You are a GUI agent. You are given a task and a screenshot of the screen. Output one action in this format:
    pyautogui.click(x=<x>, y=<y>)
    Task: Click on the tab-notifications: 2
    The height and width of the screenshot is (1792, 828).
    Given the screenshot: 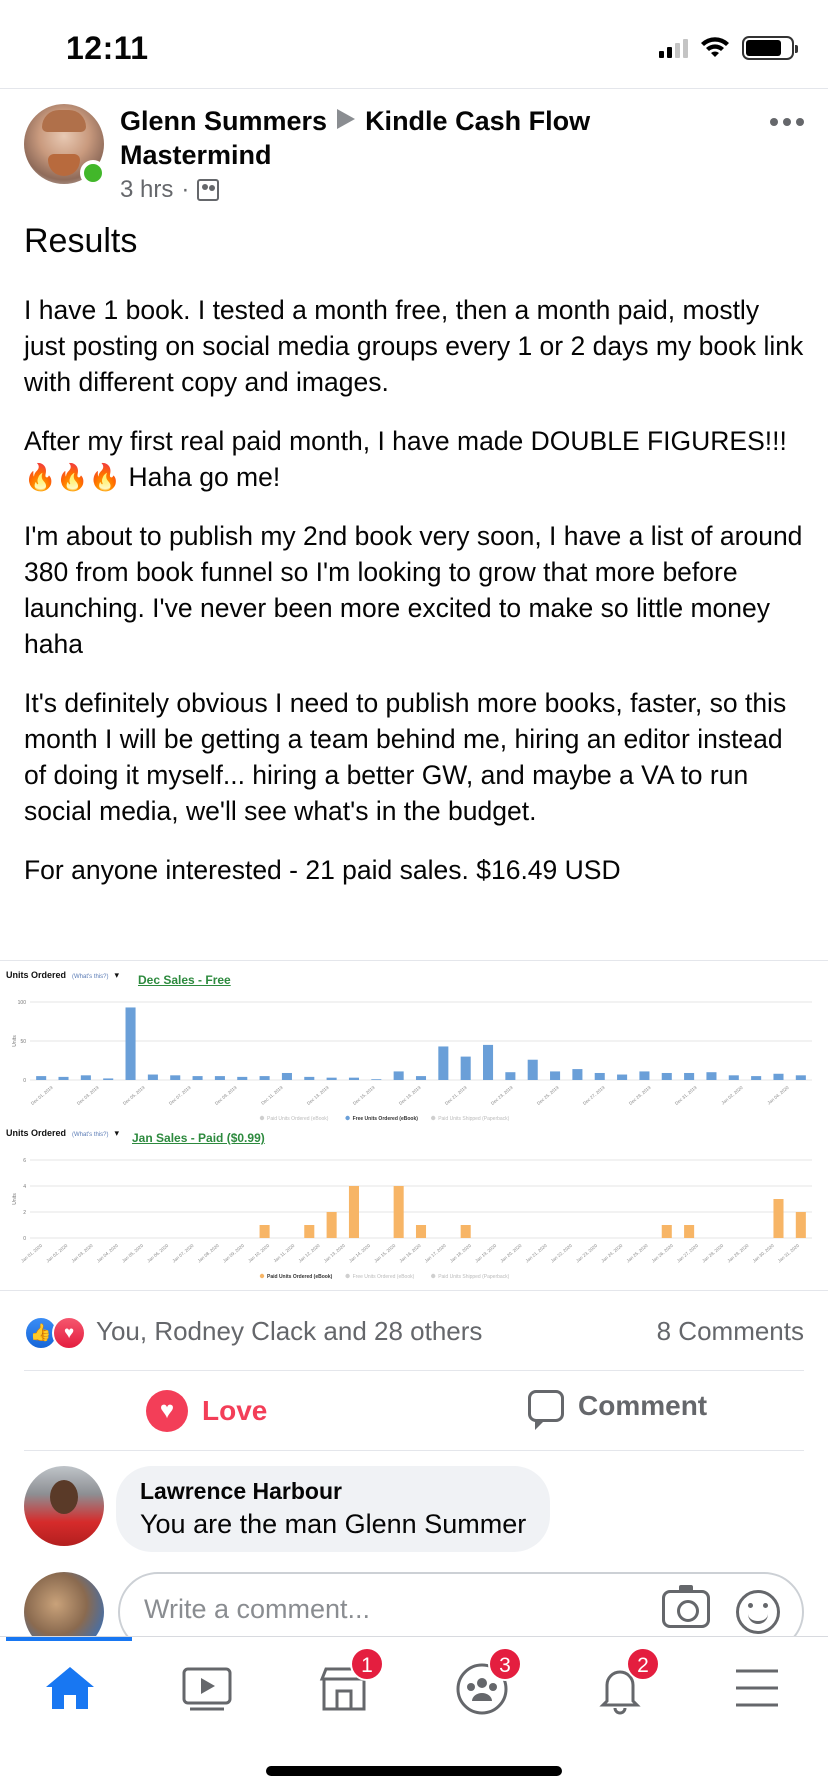 What is the action you would take?
    pyautogui.click(x=620, y=1682)
    